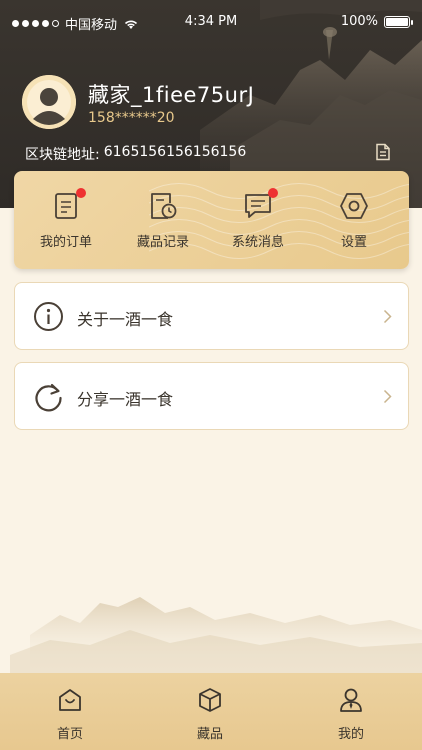 This screenshot has height=750, width=422. I want to click on quick-action-orders: 我的订单, so click(66, 224).